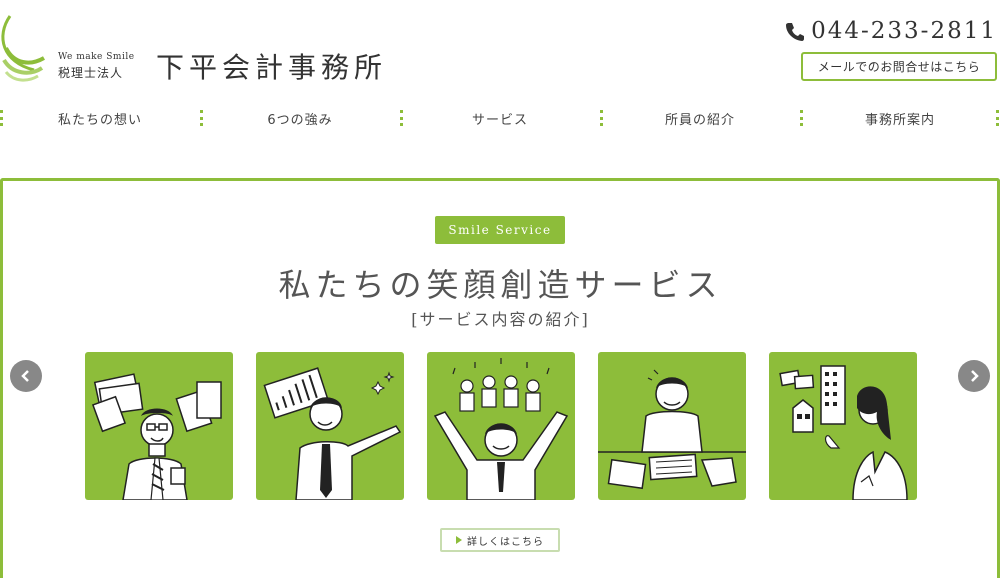 The width and height of the screenshot is (1001, 578). Describe the element at coordinates (300, 118) in the screenshot. I see `nav-item-six-strengths: 6つの強み` at that location.